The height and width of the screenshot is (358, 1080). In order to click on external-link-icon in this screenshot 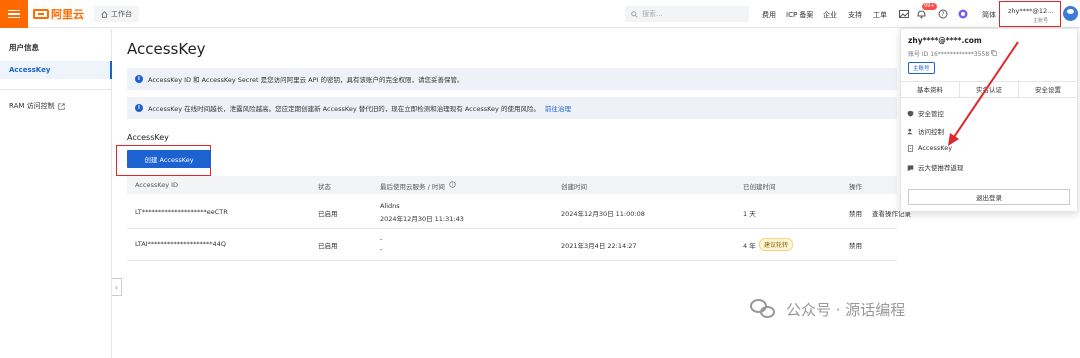, I will do `click(61, 106)`.